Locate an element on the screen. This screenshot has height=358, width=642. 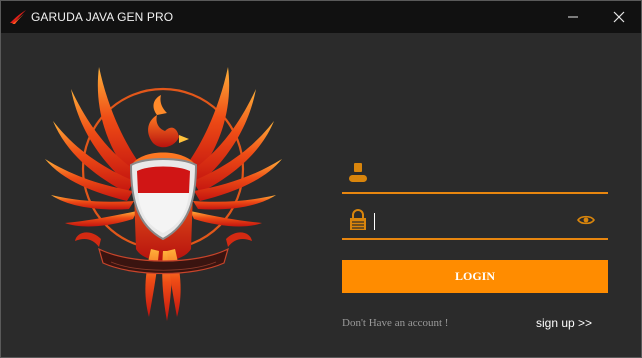
user-icon is located at coordinates (358, 175).